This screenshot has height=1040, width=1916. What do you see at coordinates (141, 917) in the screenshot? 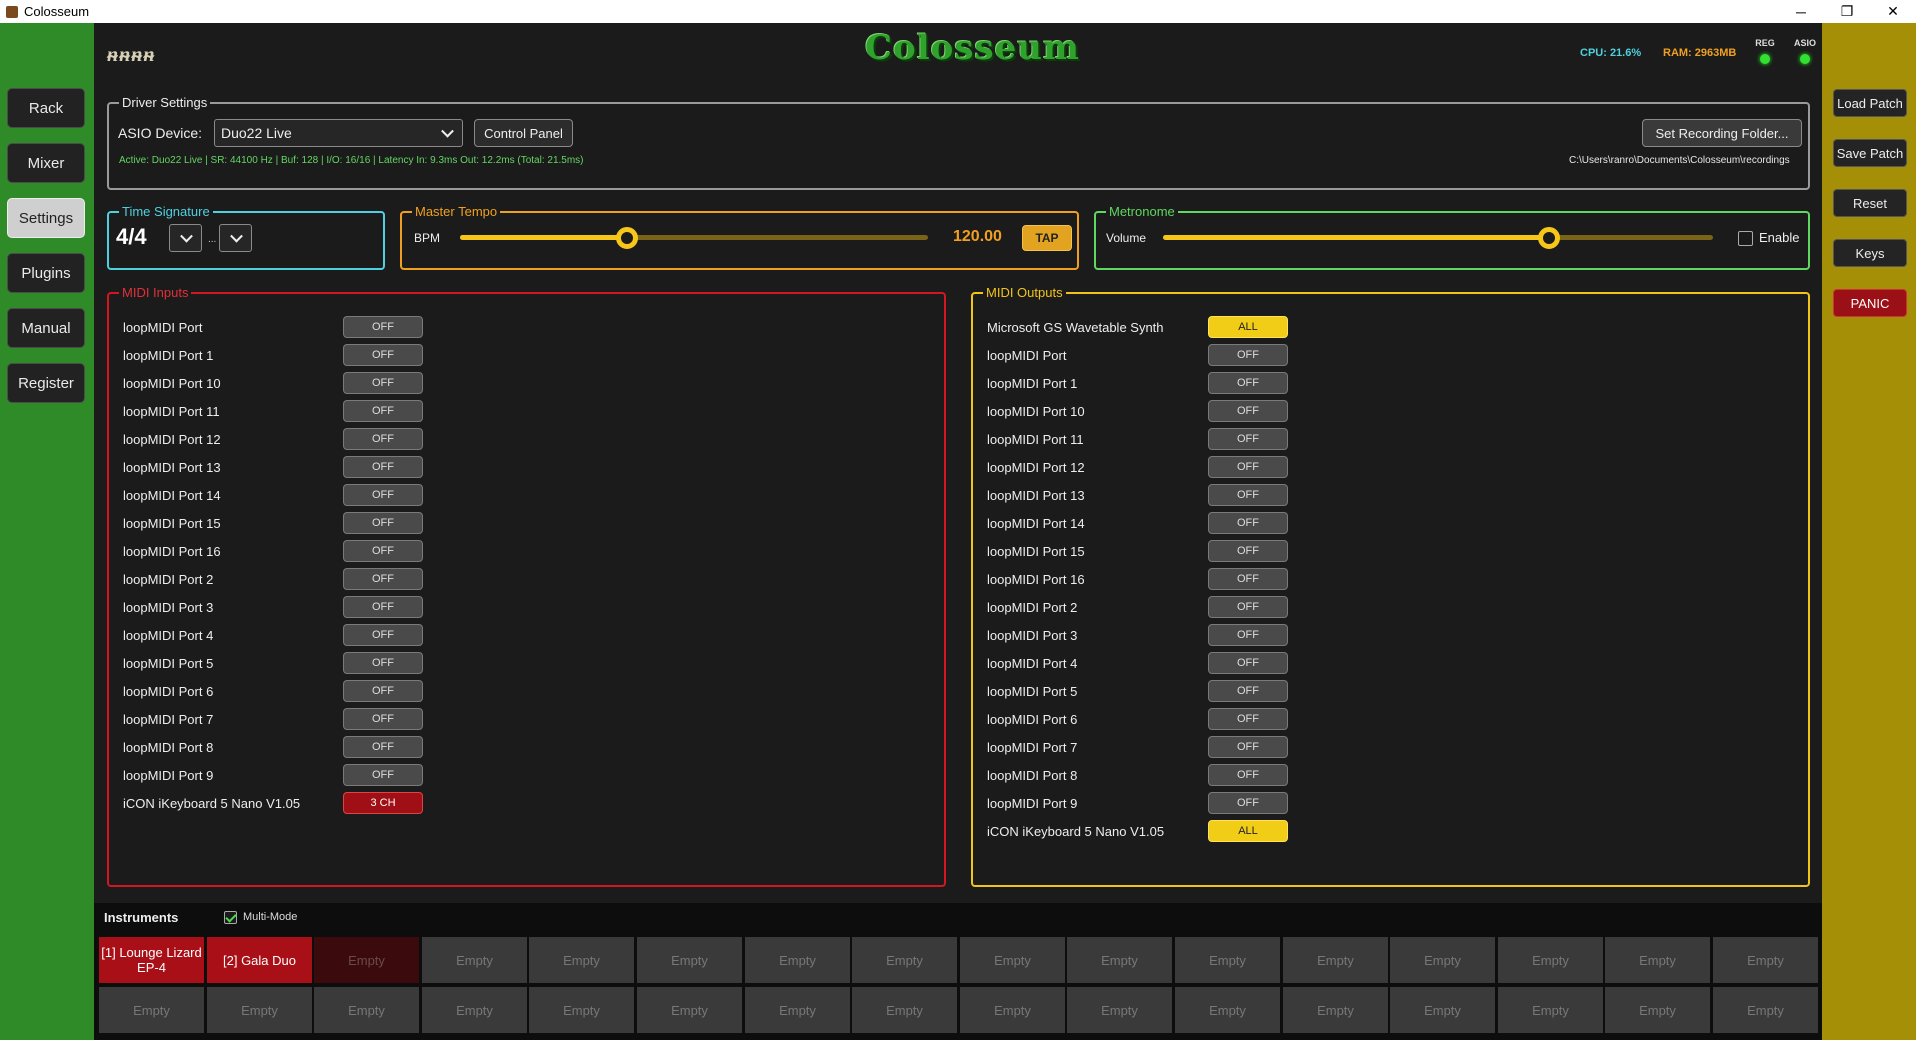
I see `instruments-title: Instruments` at bounding box center [141, 917].